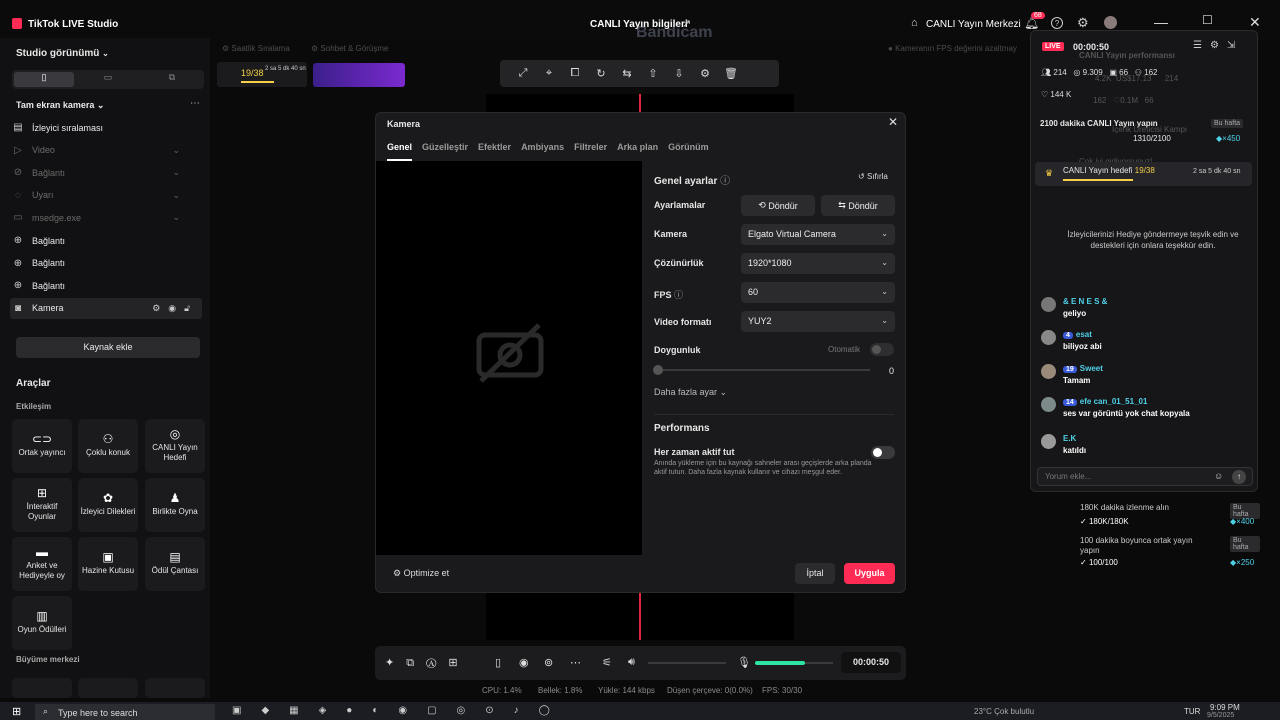 Image resolution: width=1280 pixels, height=720 pixels. What do you see at coordinates (627, 73) in the screenshot?
I see `flip-horizontal-icon: ⇆` at bounding box center [627, 73].